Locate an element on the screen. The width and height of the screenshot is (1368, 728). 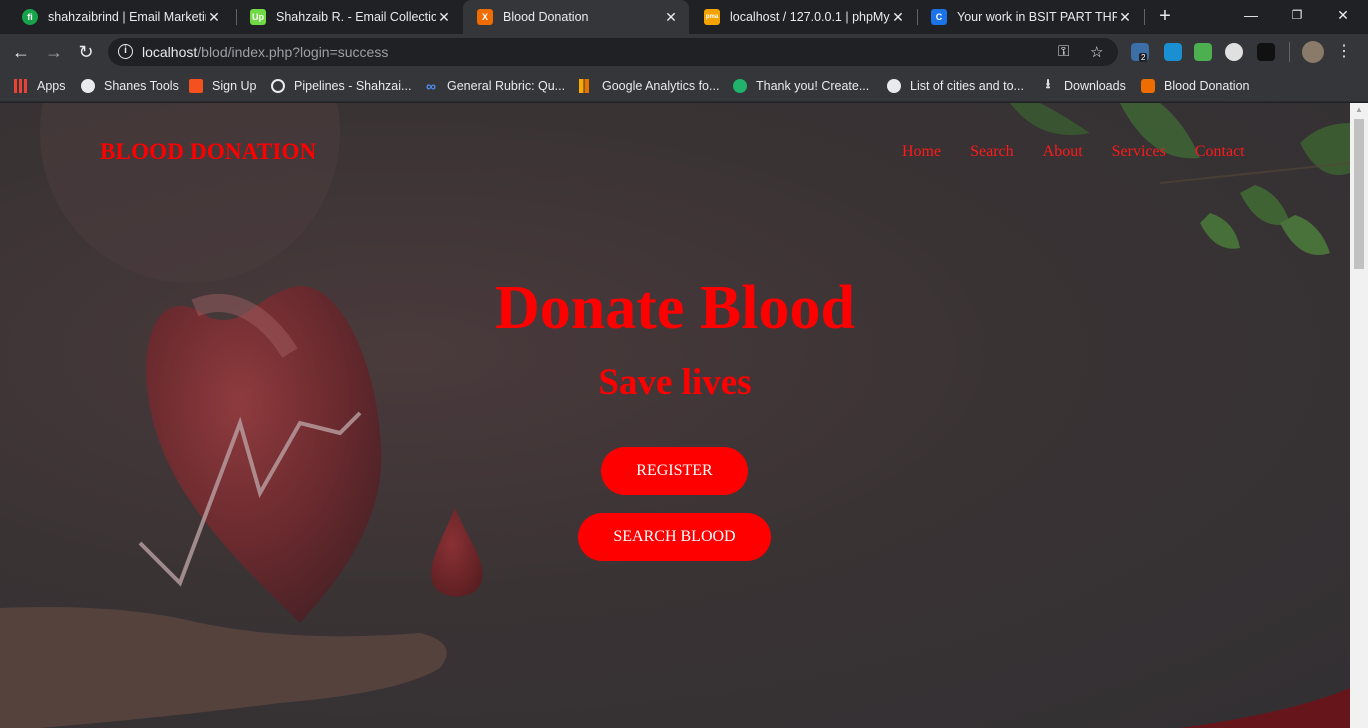
leaves-decoration is located at coordinates (1180, 179).